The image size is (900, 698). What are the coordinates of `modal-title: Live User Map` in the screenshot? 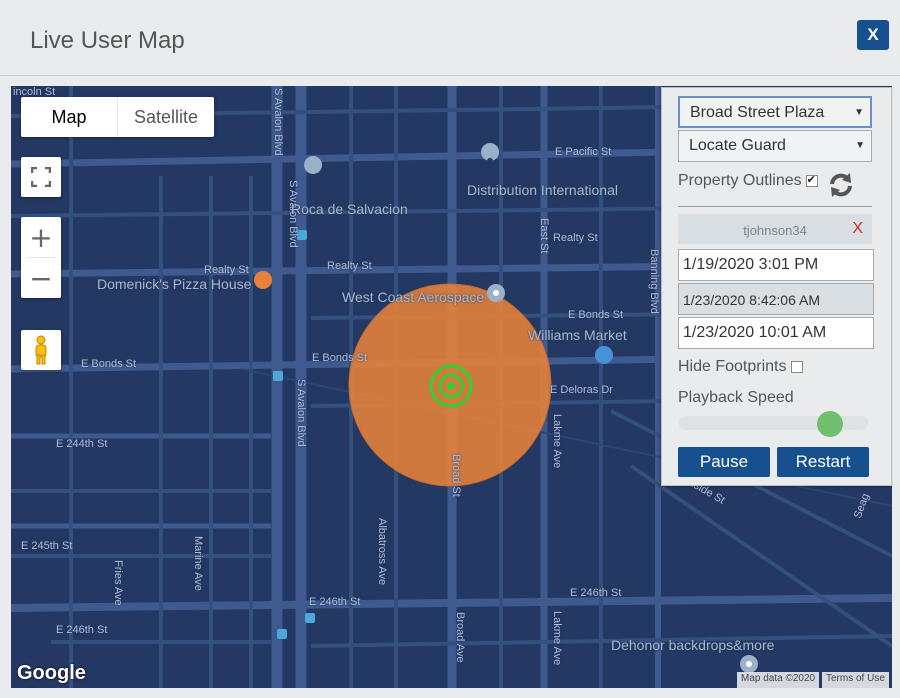 It's located at (107, 40).